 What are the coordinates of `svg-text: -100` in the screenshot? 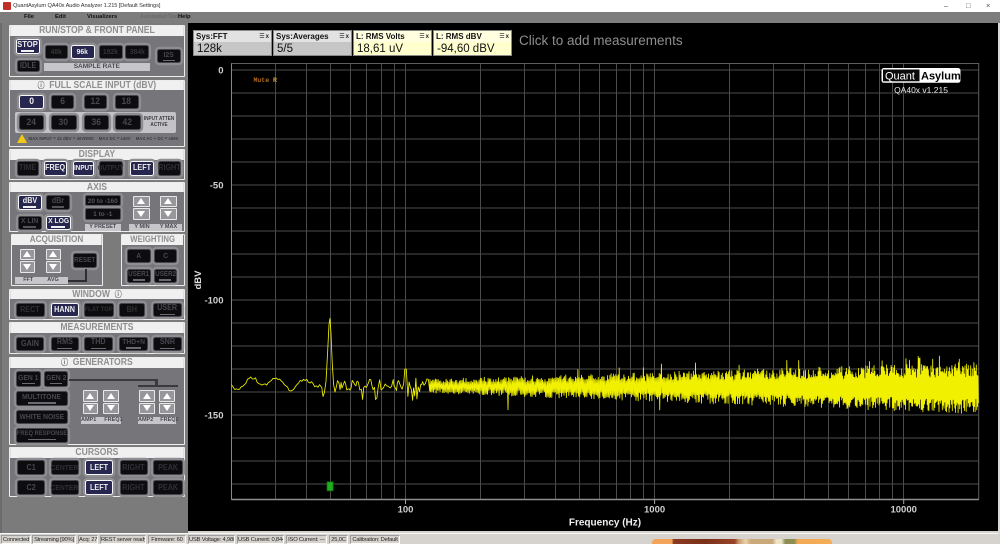 It's located at (213, 300).